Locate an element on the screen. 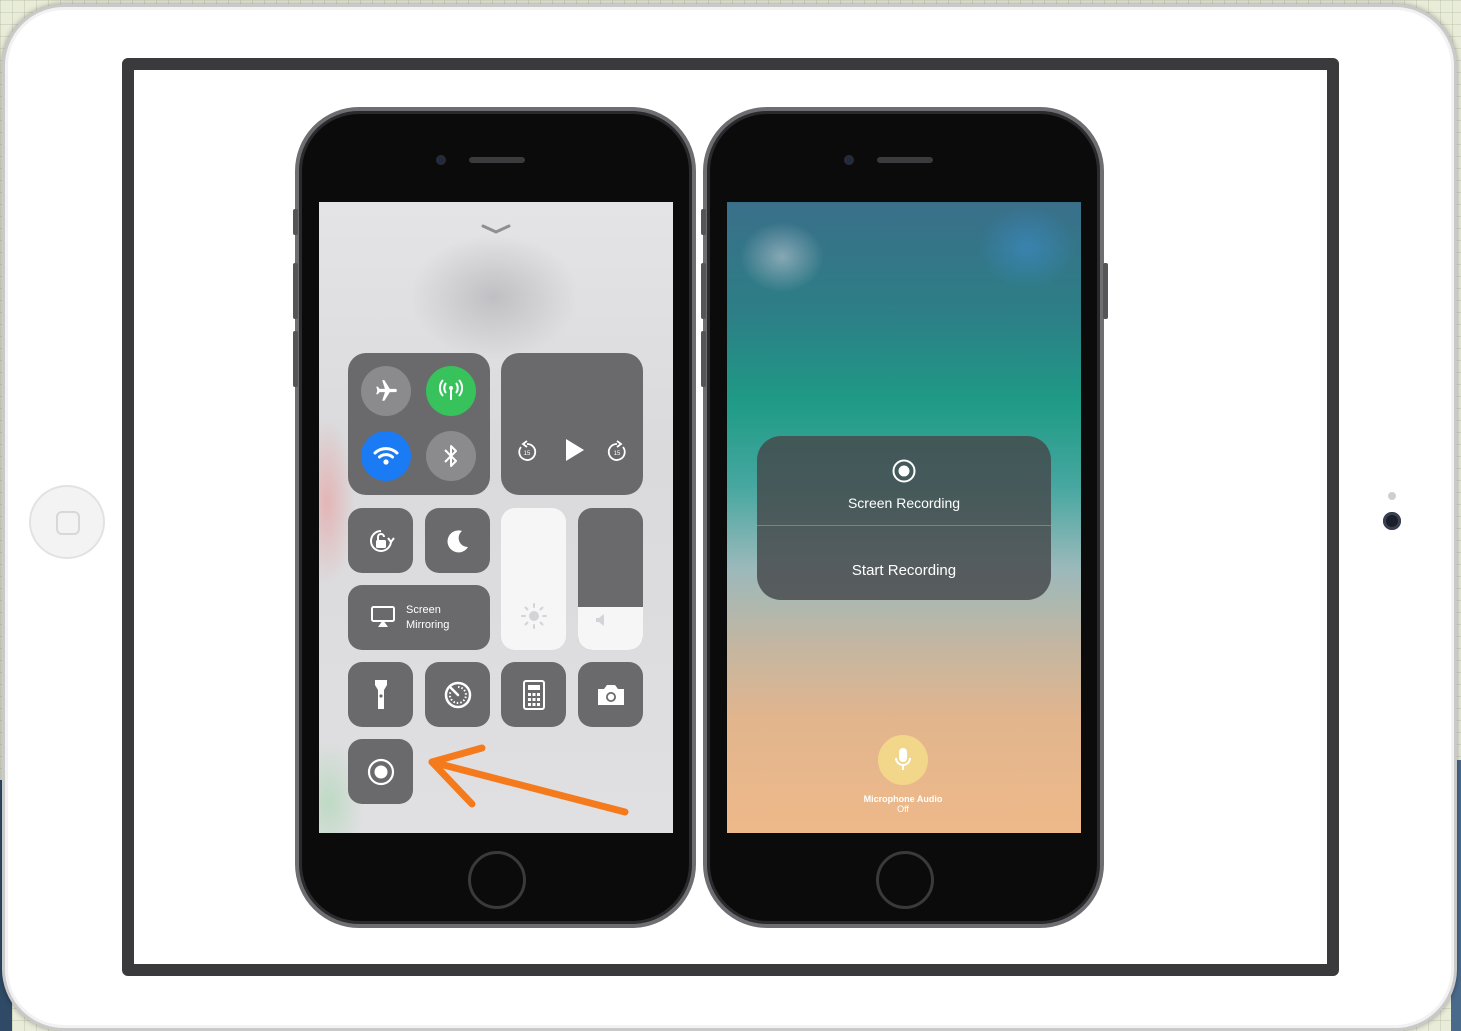  panel-divider is located at coordinates (904, 525).